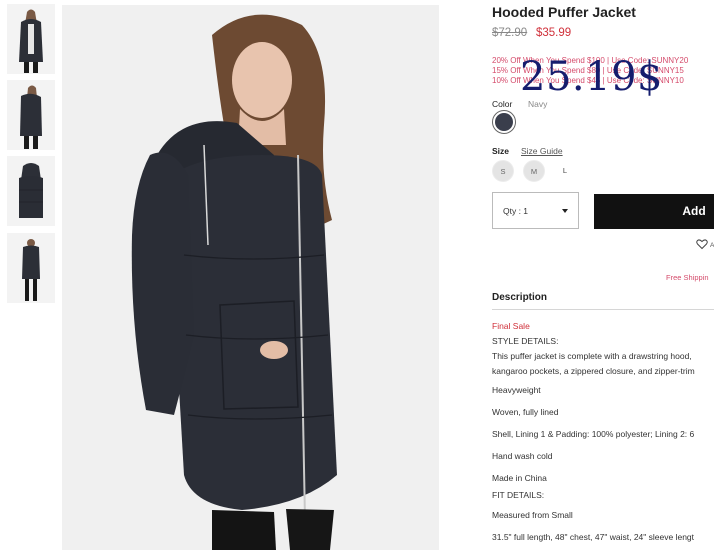 This screenshot has height=550, width=714. Describe the element at coordinates (654, 211) in the screenshot. I see `add-to-bag-button: Add` at that location.